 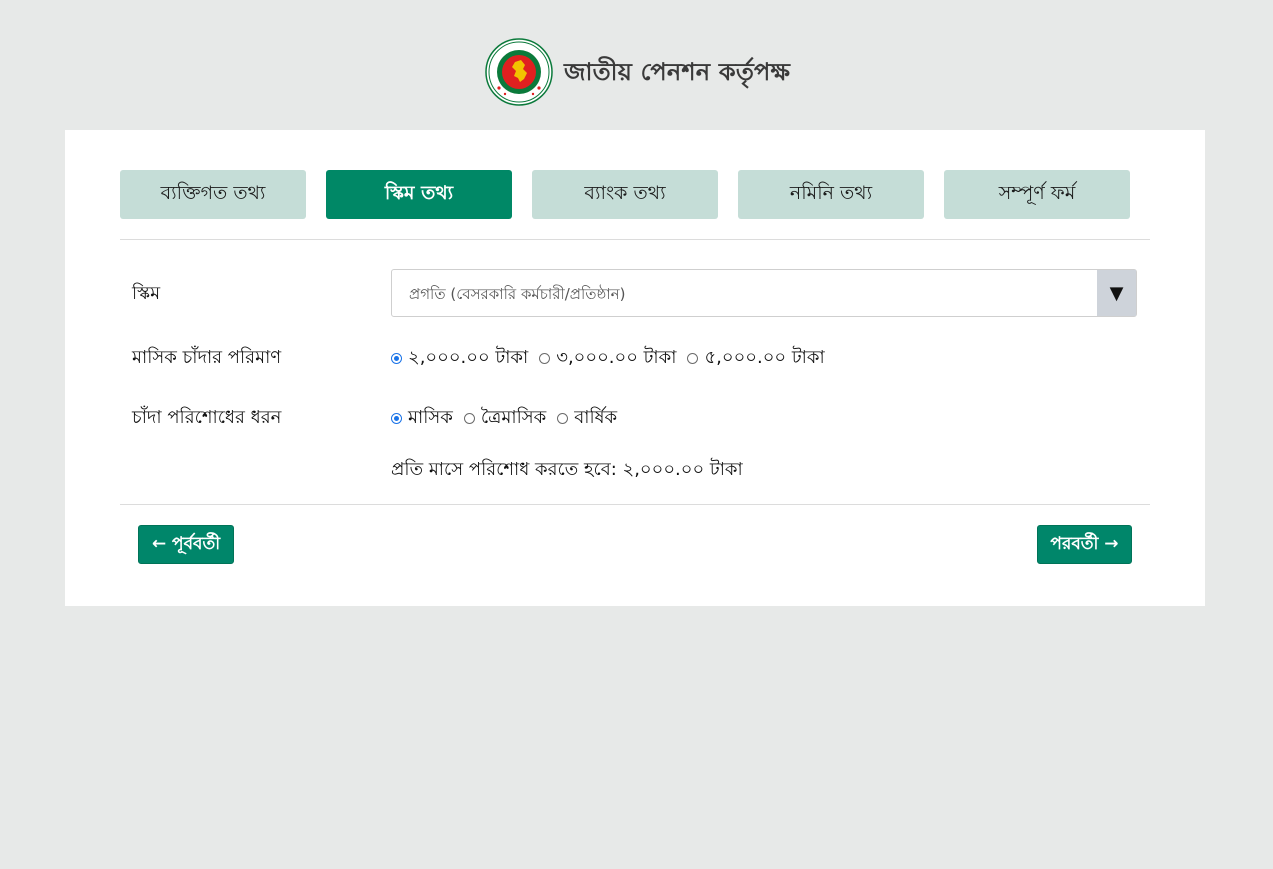 What do you see at coordinates (1084, 544) in the screenshot?
I see `next-button: পরবর্তী →` at bounding box center [1084, 544].